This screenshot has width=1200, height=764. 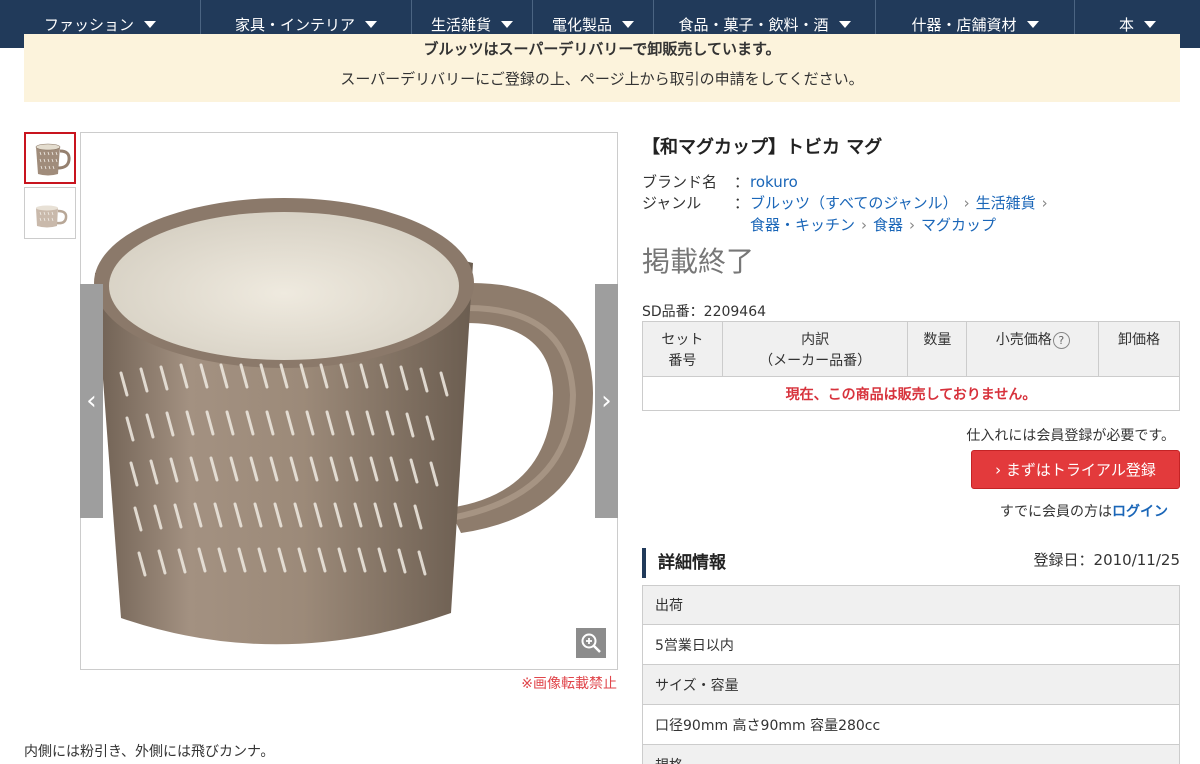 What do you see at coordinates (581, 24) in the screenshot?
I see `nav-item-label: 電化製品` at bounding box center [581, 24].